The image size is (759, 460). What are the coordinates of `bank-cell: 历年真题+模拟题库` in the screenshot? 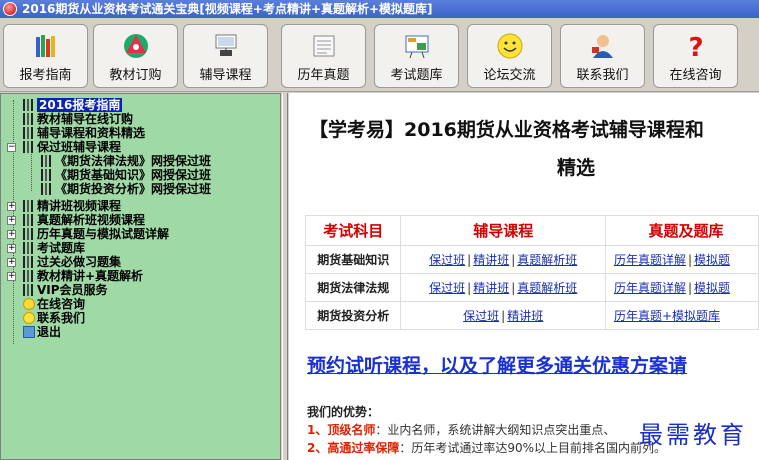 It's located at (681, 315).